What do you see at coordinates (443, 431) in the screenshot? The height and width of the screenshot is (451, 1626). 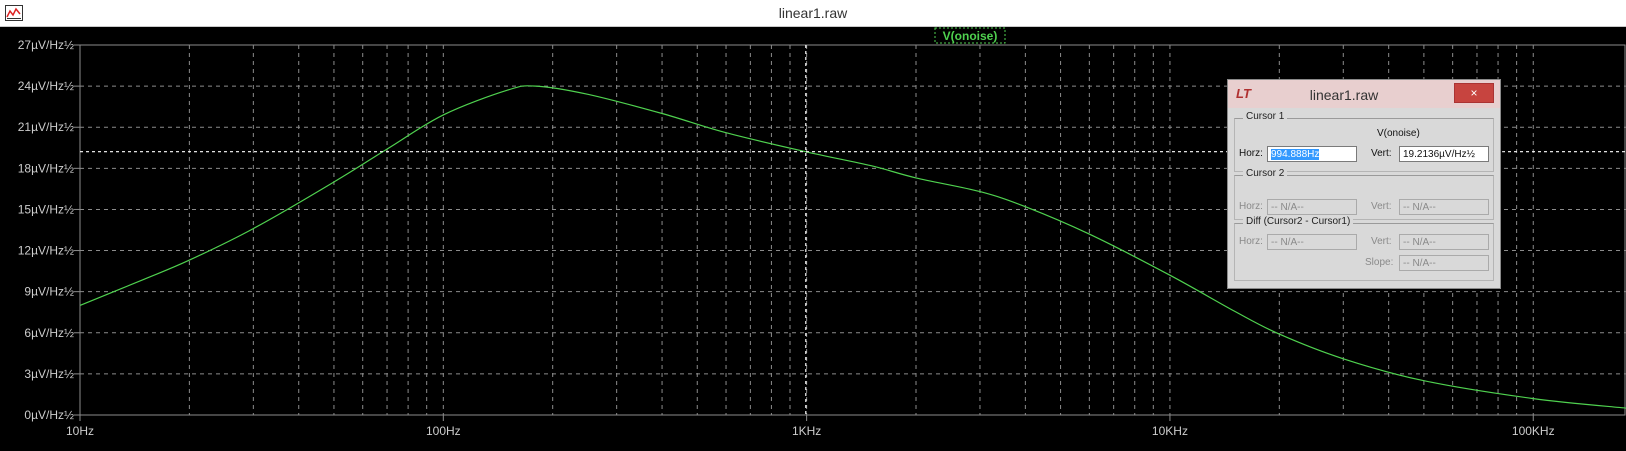 I see `x-tick-label: 100Hz` at bounding box center [443, 431].